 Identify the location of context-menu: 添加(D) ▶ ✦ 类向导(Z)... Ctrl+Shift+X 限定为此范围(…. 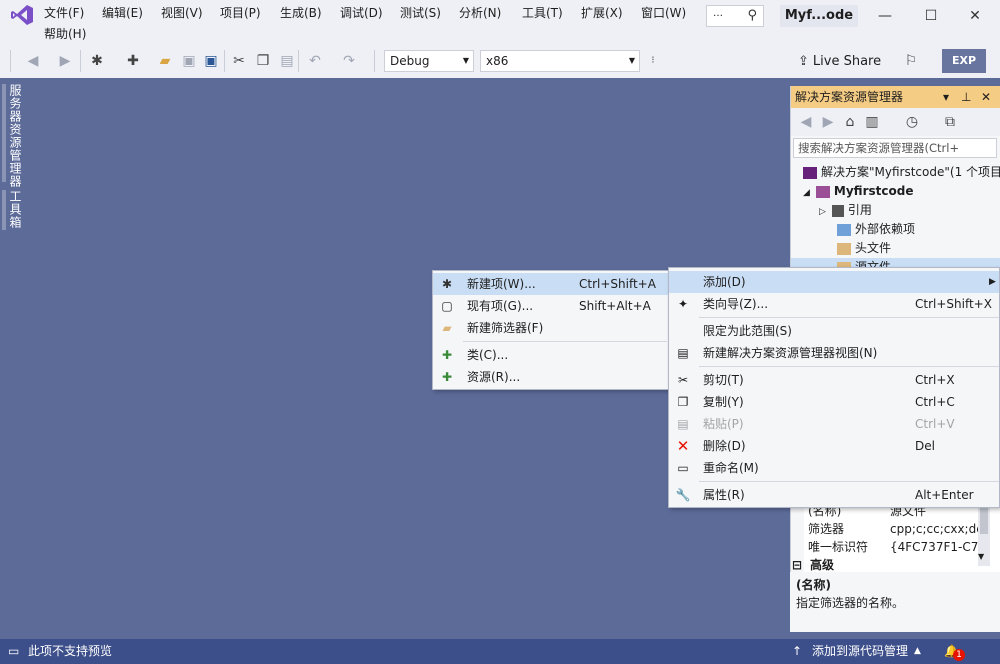
(834, 387).